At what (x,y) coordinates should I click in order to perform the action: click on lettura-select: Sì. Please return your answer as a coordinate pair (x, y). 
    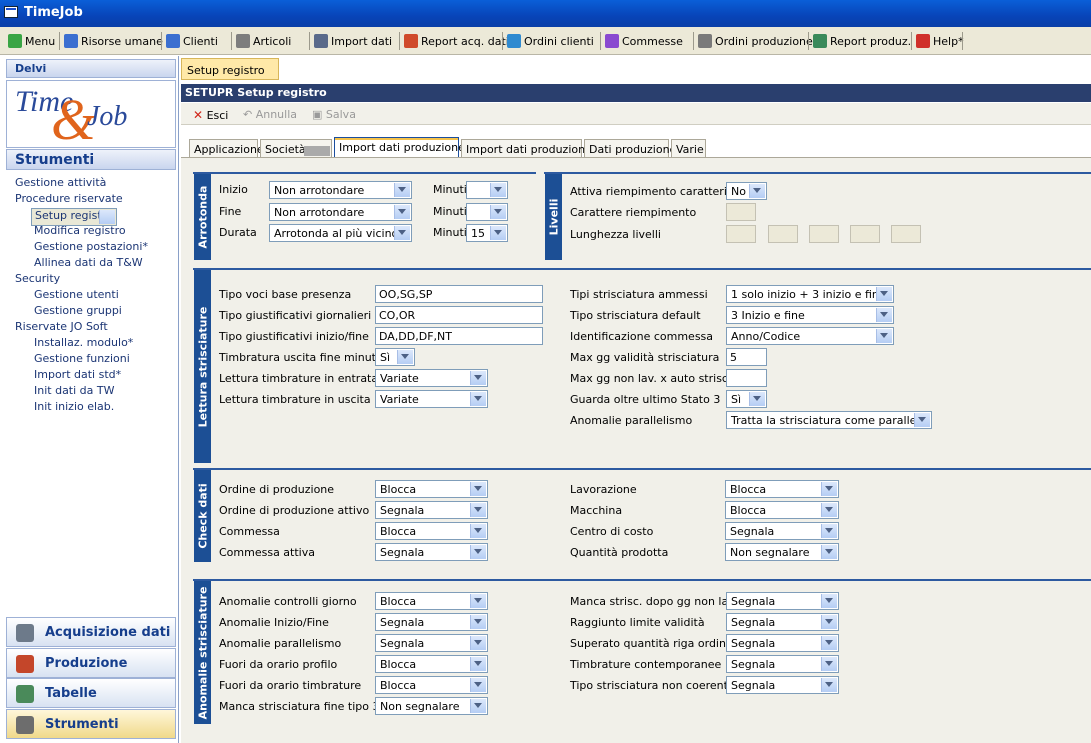
    Looking at the image, I should click on (395, 357).